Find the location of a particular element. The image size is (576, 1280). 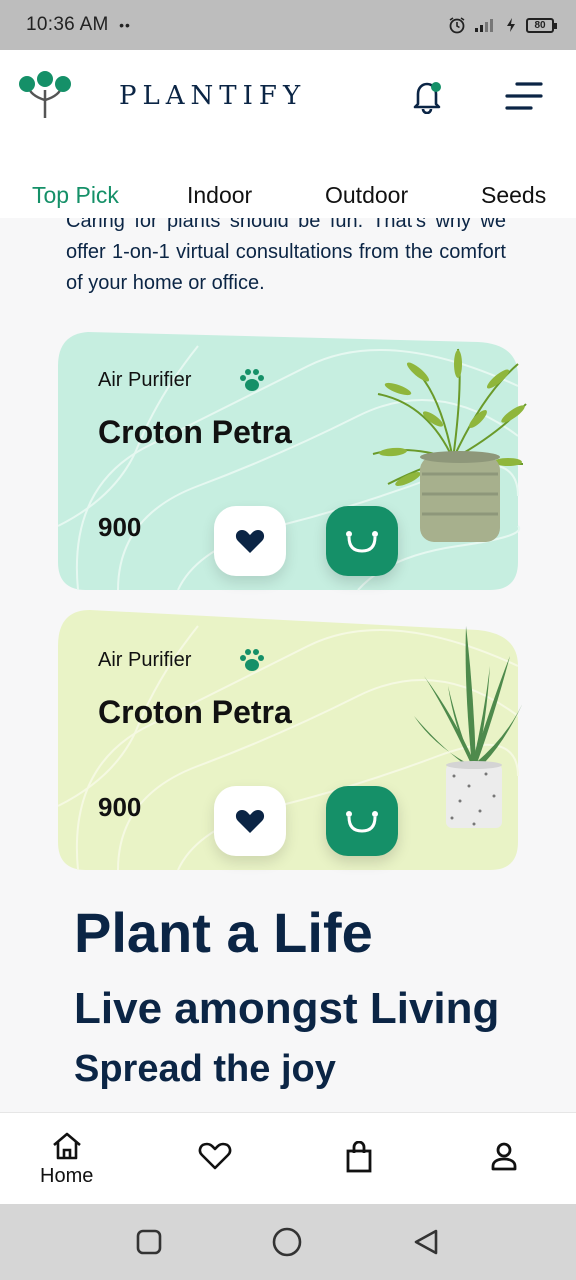

battery-icon: 80 is located at coordinates (541, 25).